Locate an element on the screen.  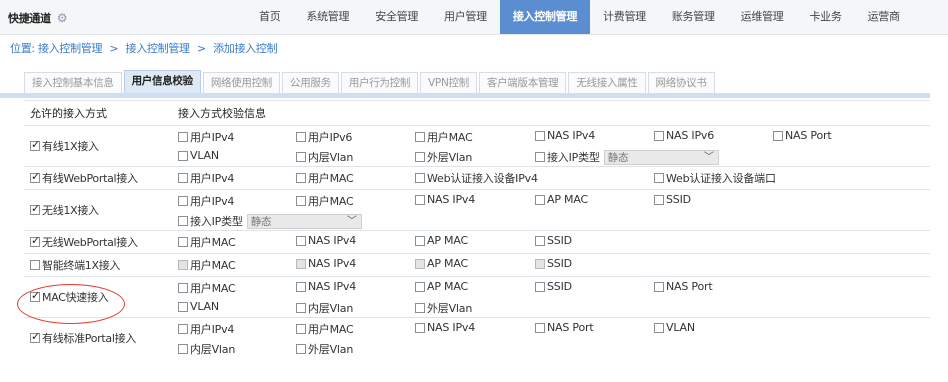
tab-user-info-verify: 用户信息校验 is located at coordinates (162, 82).